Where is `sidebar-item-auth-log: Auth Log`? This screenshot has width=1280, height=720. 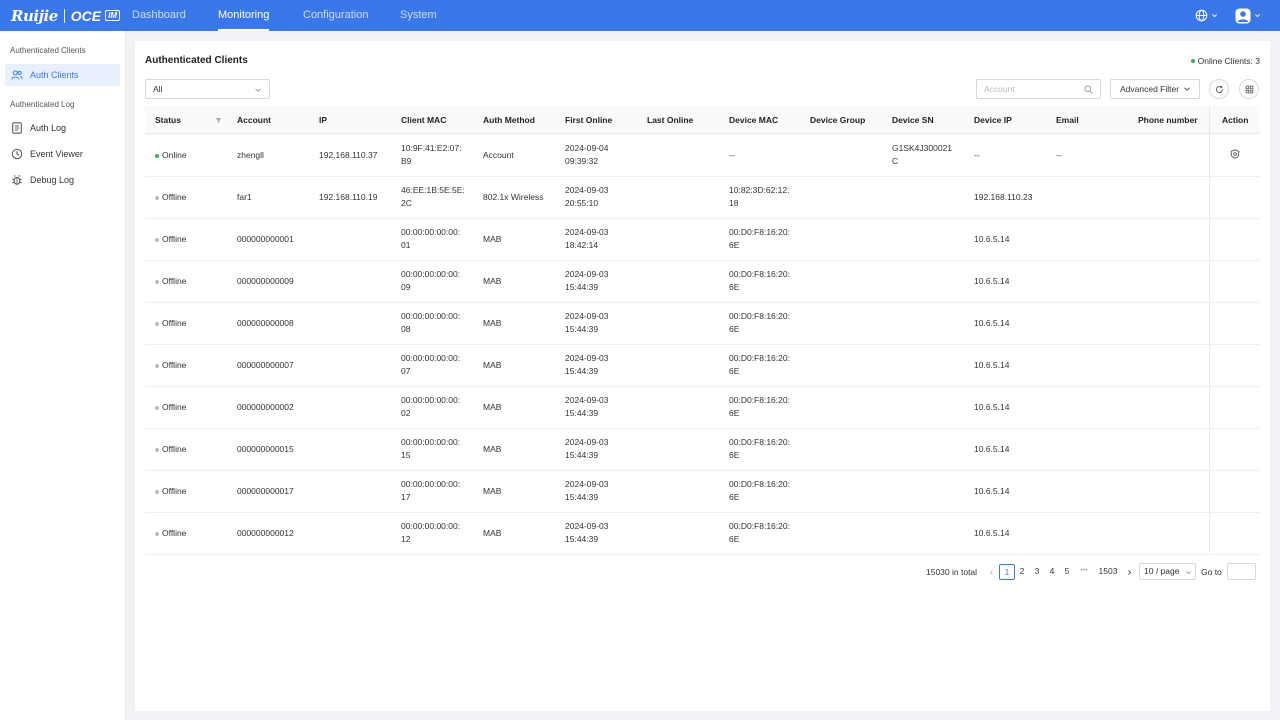
sidebar-item-auth-log: Auth Log is located at coordinates (62, 128).